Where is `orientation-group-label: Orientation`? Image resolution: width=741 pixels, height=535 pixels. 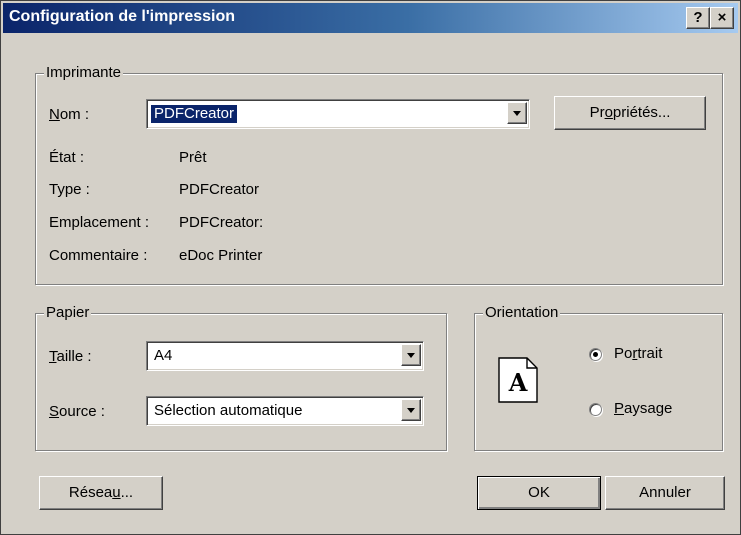 orientation-group-label: Orientation is located at coordinates (522, 313).